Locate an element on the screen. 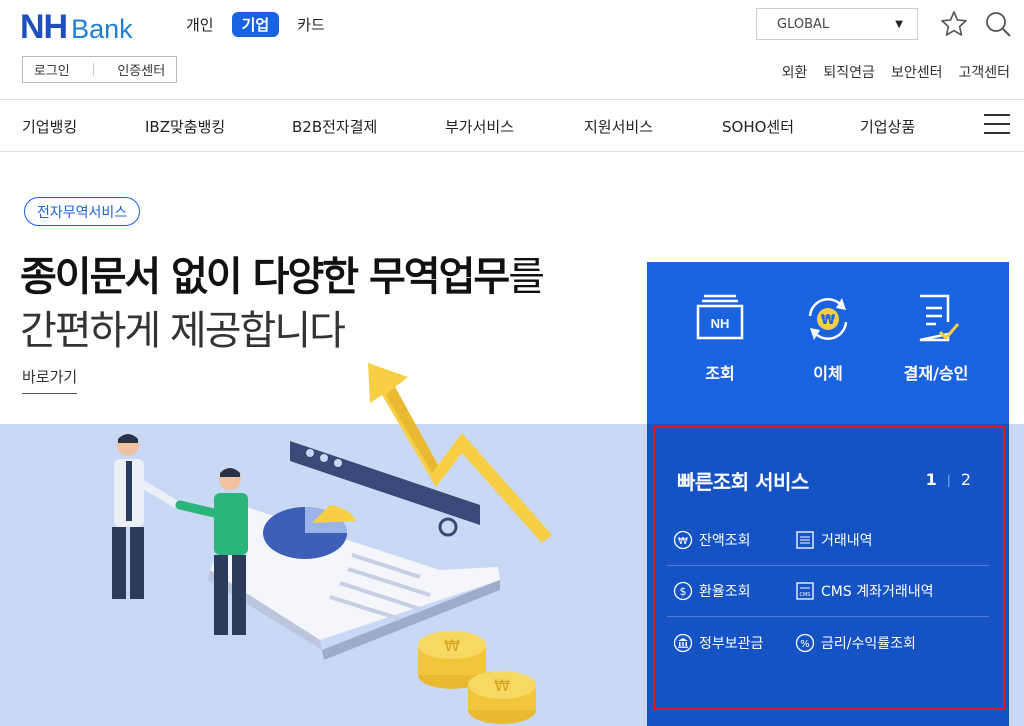 Image resolution: width=1024 pixels, height=726 pixels. quick-item-government-deposit-label: 정부보관금 is located at coordinates (731, 643).